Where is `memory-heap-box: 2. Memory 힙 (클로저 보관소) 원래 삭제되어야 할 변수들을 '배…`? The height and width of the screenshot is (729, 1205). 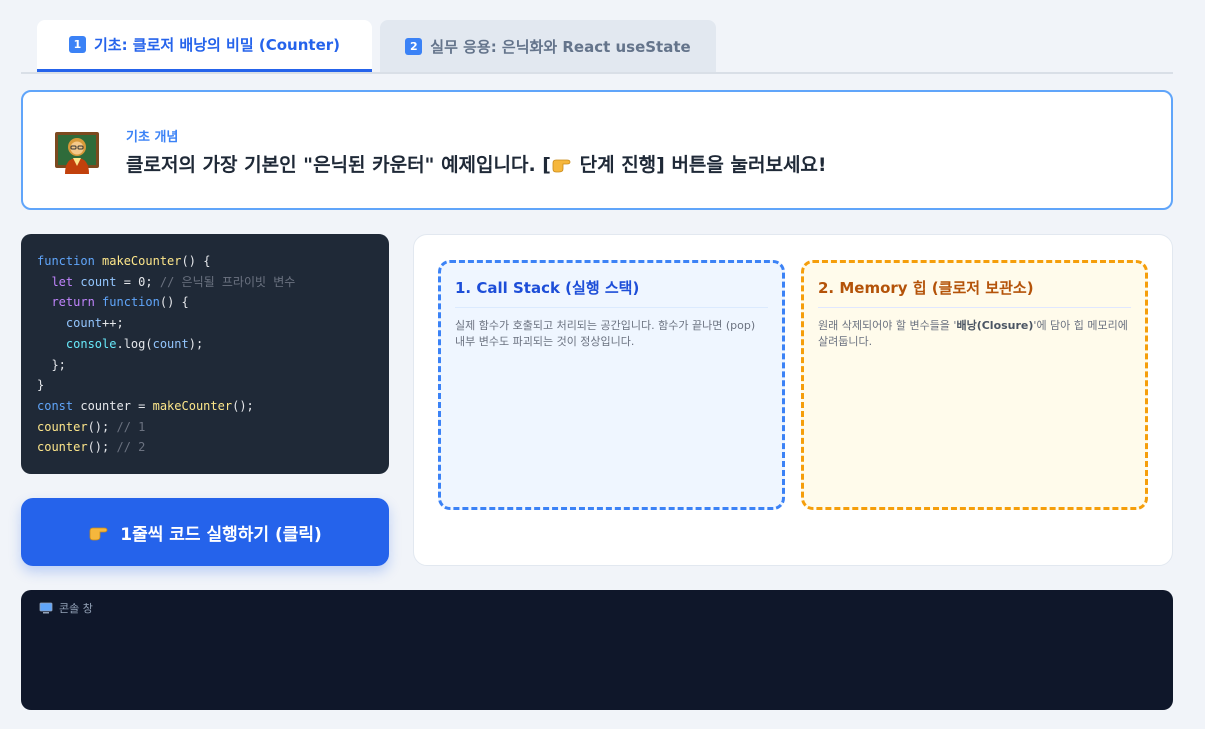
memory-heap-box: 2. Memory 힙 (클로저 보관소) 원래 삭제되어야 할 변수들을 '배… is located at coordinates (974, 385).